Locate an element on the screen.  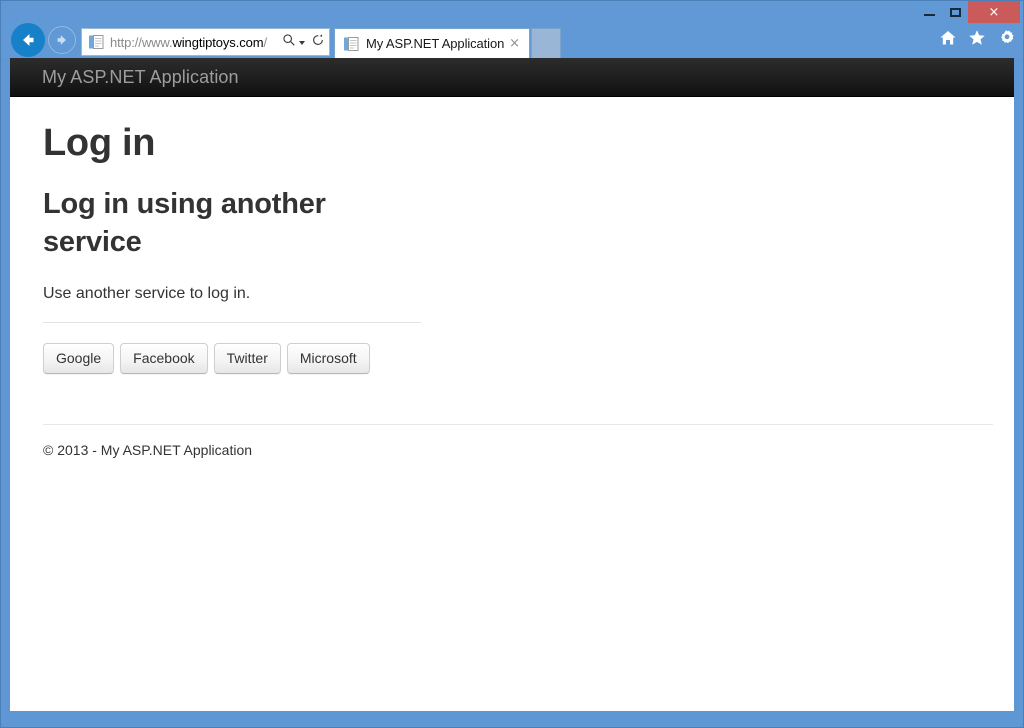
close-button: × is located at coordinates (994, 12).